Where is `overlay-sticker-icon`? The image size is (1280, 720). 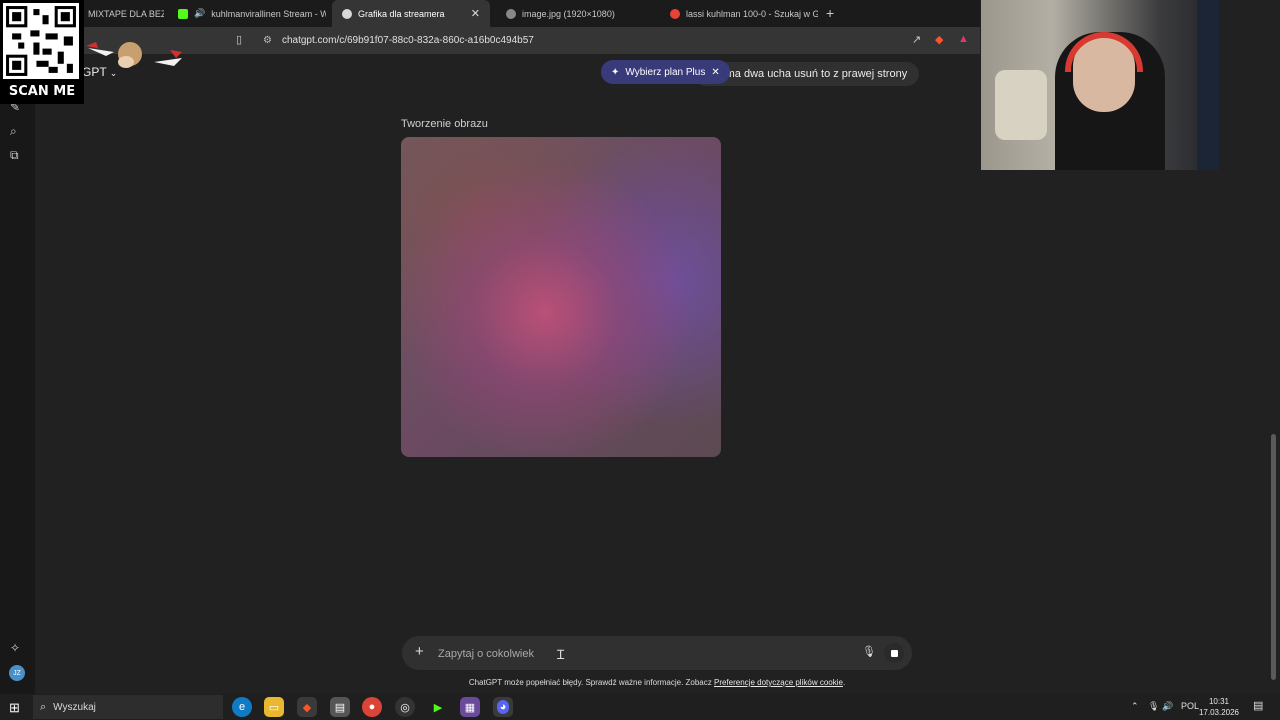 overlay-sticker-icon is located at coordinates (134, 55).